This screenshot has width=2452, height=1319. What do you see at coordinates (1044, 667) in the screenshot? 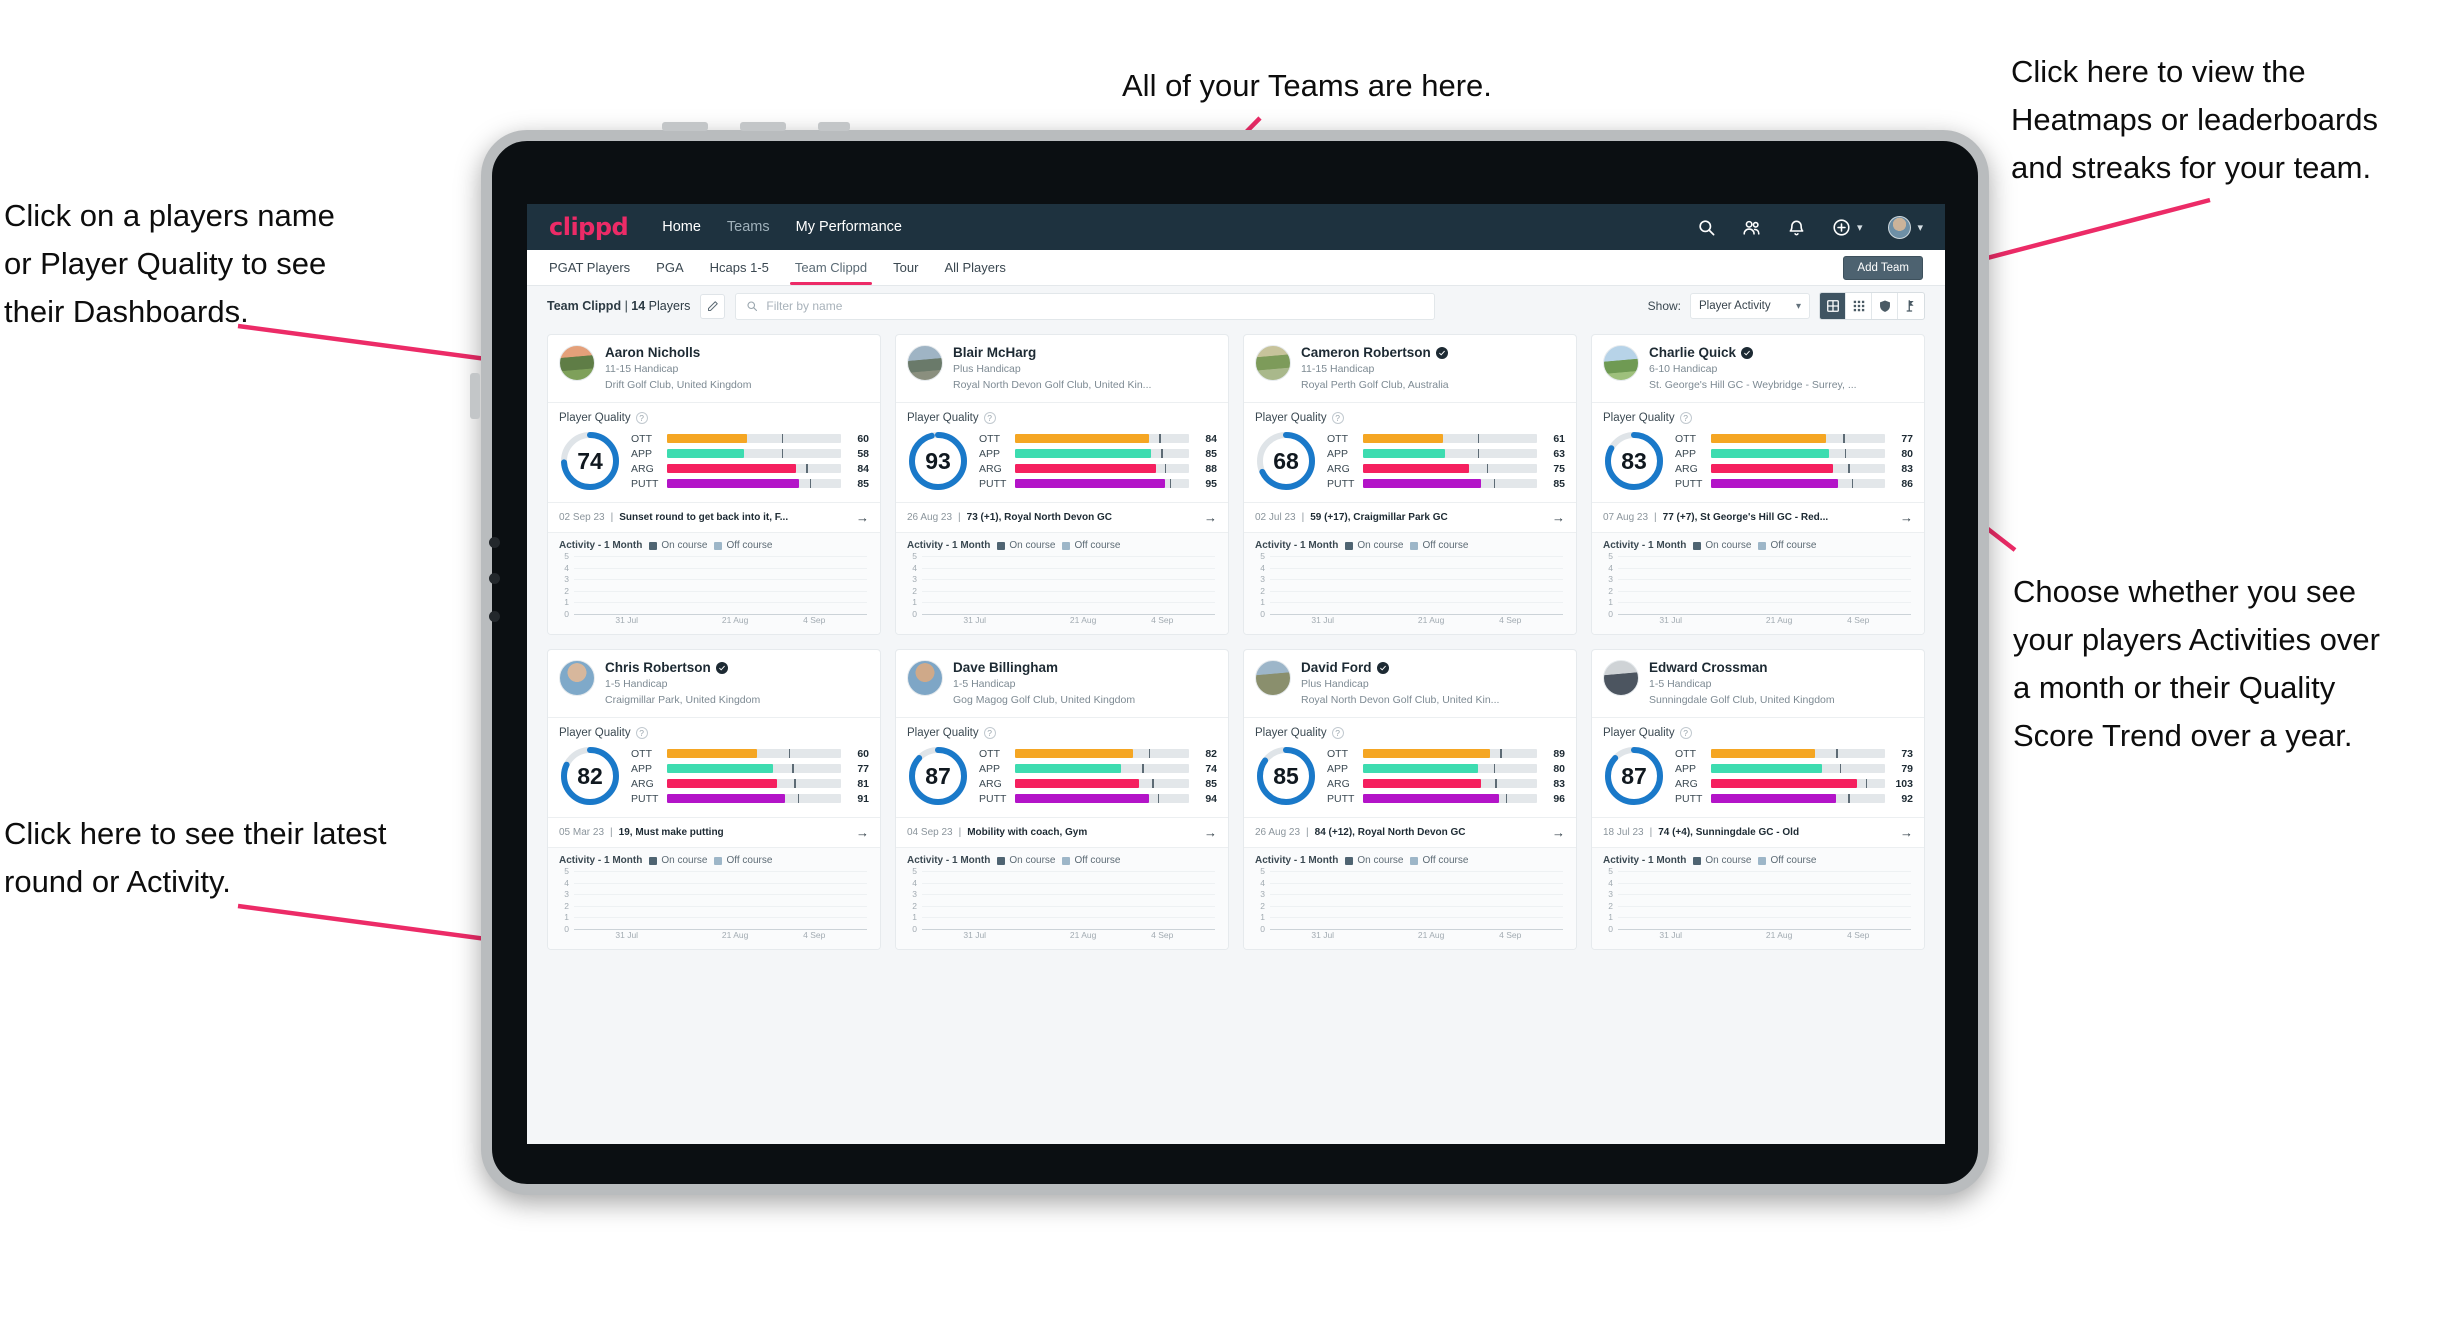
I see `player-name: Dave Billingham` at bounding box center [1044, 667].